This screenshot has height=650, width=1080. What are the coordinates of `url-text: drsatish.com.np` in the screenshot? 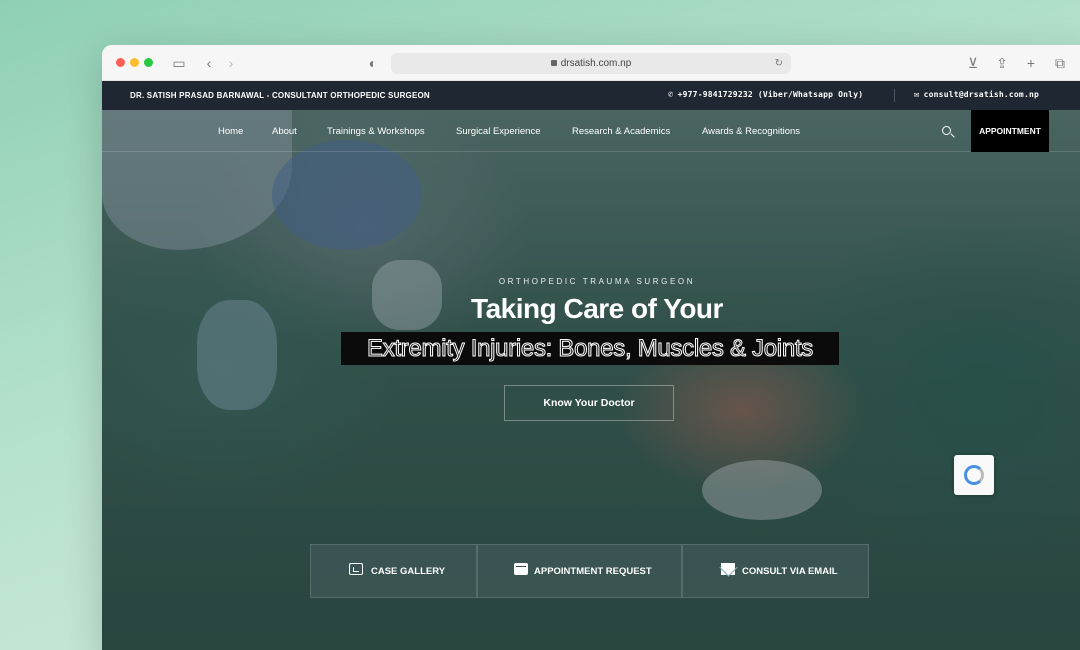 It's located at (596, 63).